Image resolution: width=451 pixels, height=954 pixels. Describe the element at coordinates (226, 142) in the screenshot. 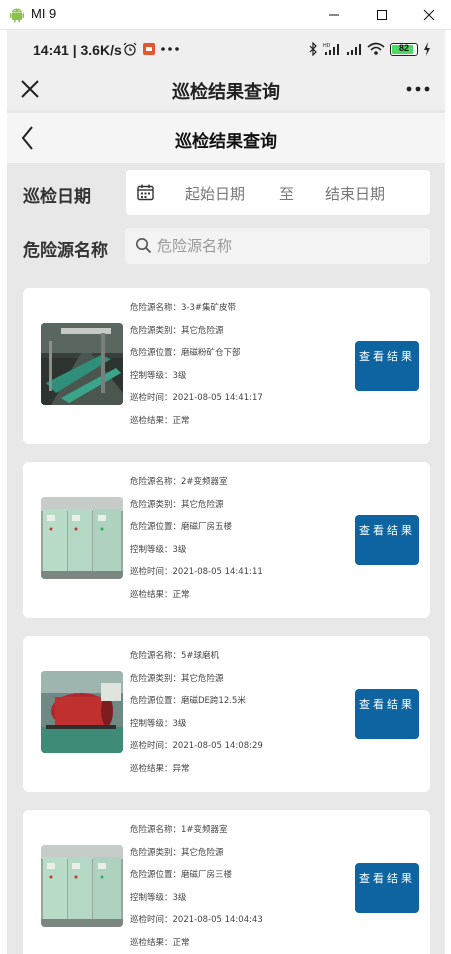

I see `page-title: 巡检结果查询` at that location.